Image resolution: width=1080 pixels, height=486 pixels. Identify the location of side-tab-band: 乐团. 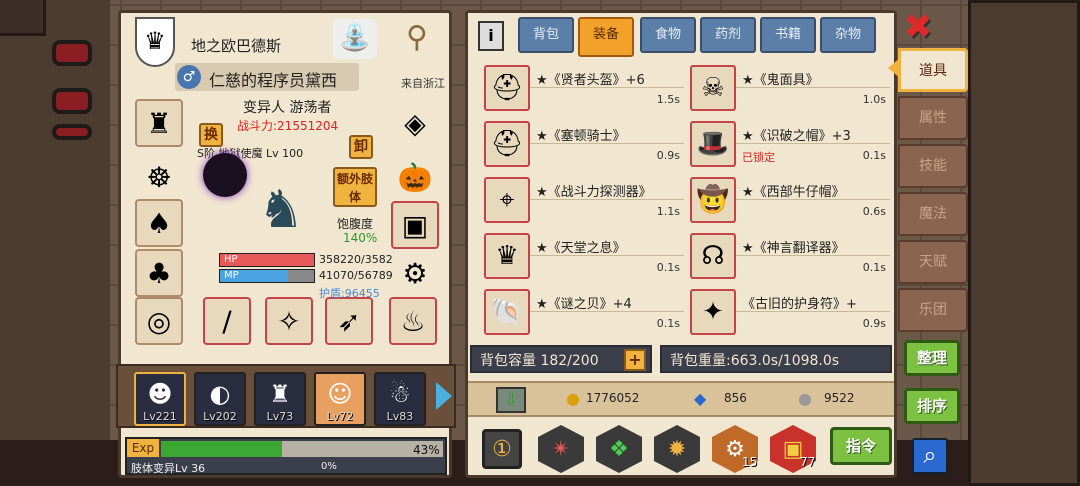
(933, 310).